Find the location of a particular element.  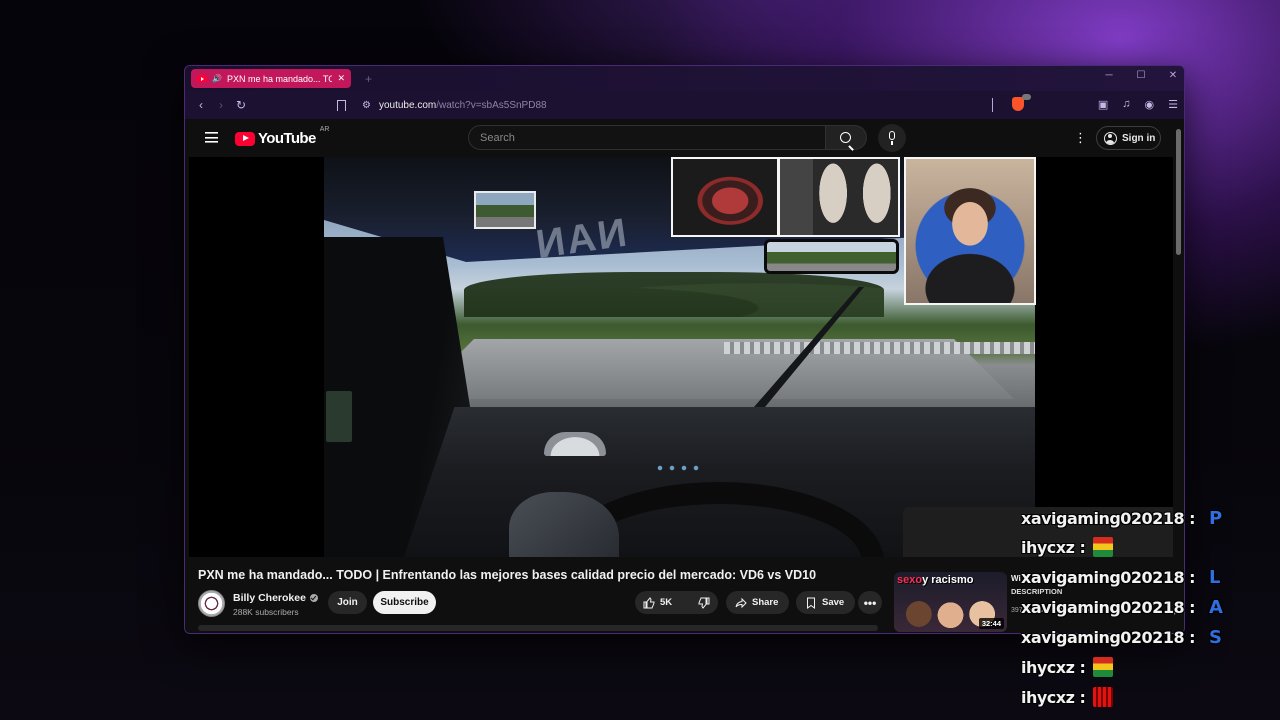

maximize-button: ☐ is located at coordinates (1141, 75).